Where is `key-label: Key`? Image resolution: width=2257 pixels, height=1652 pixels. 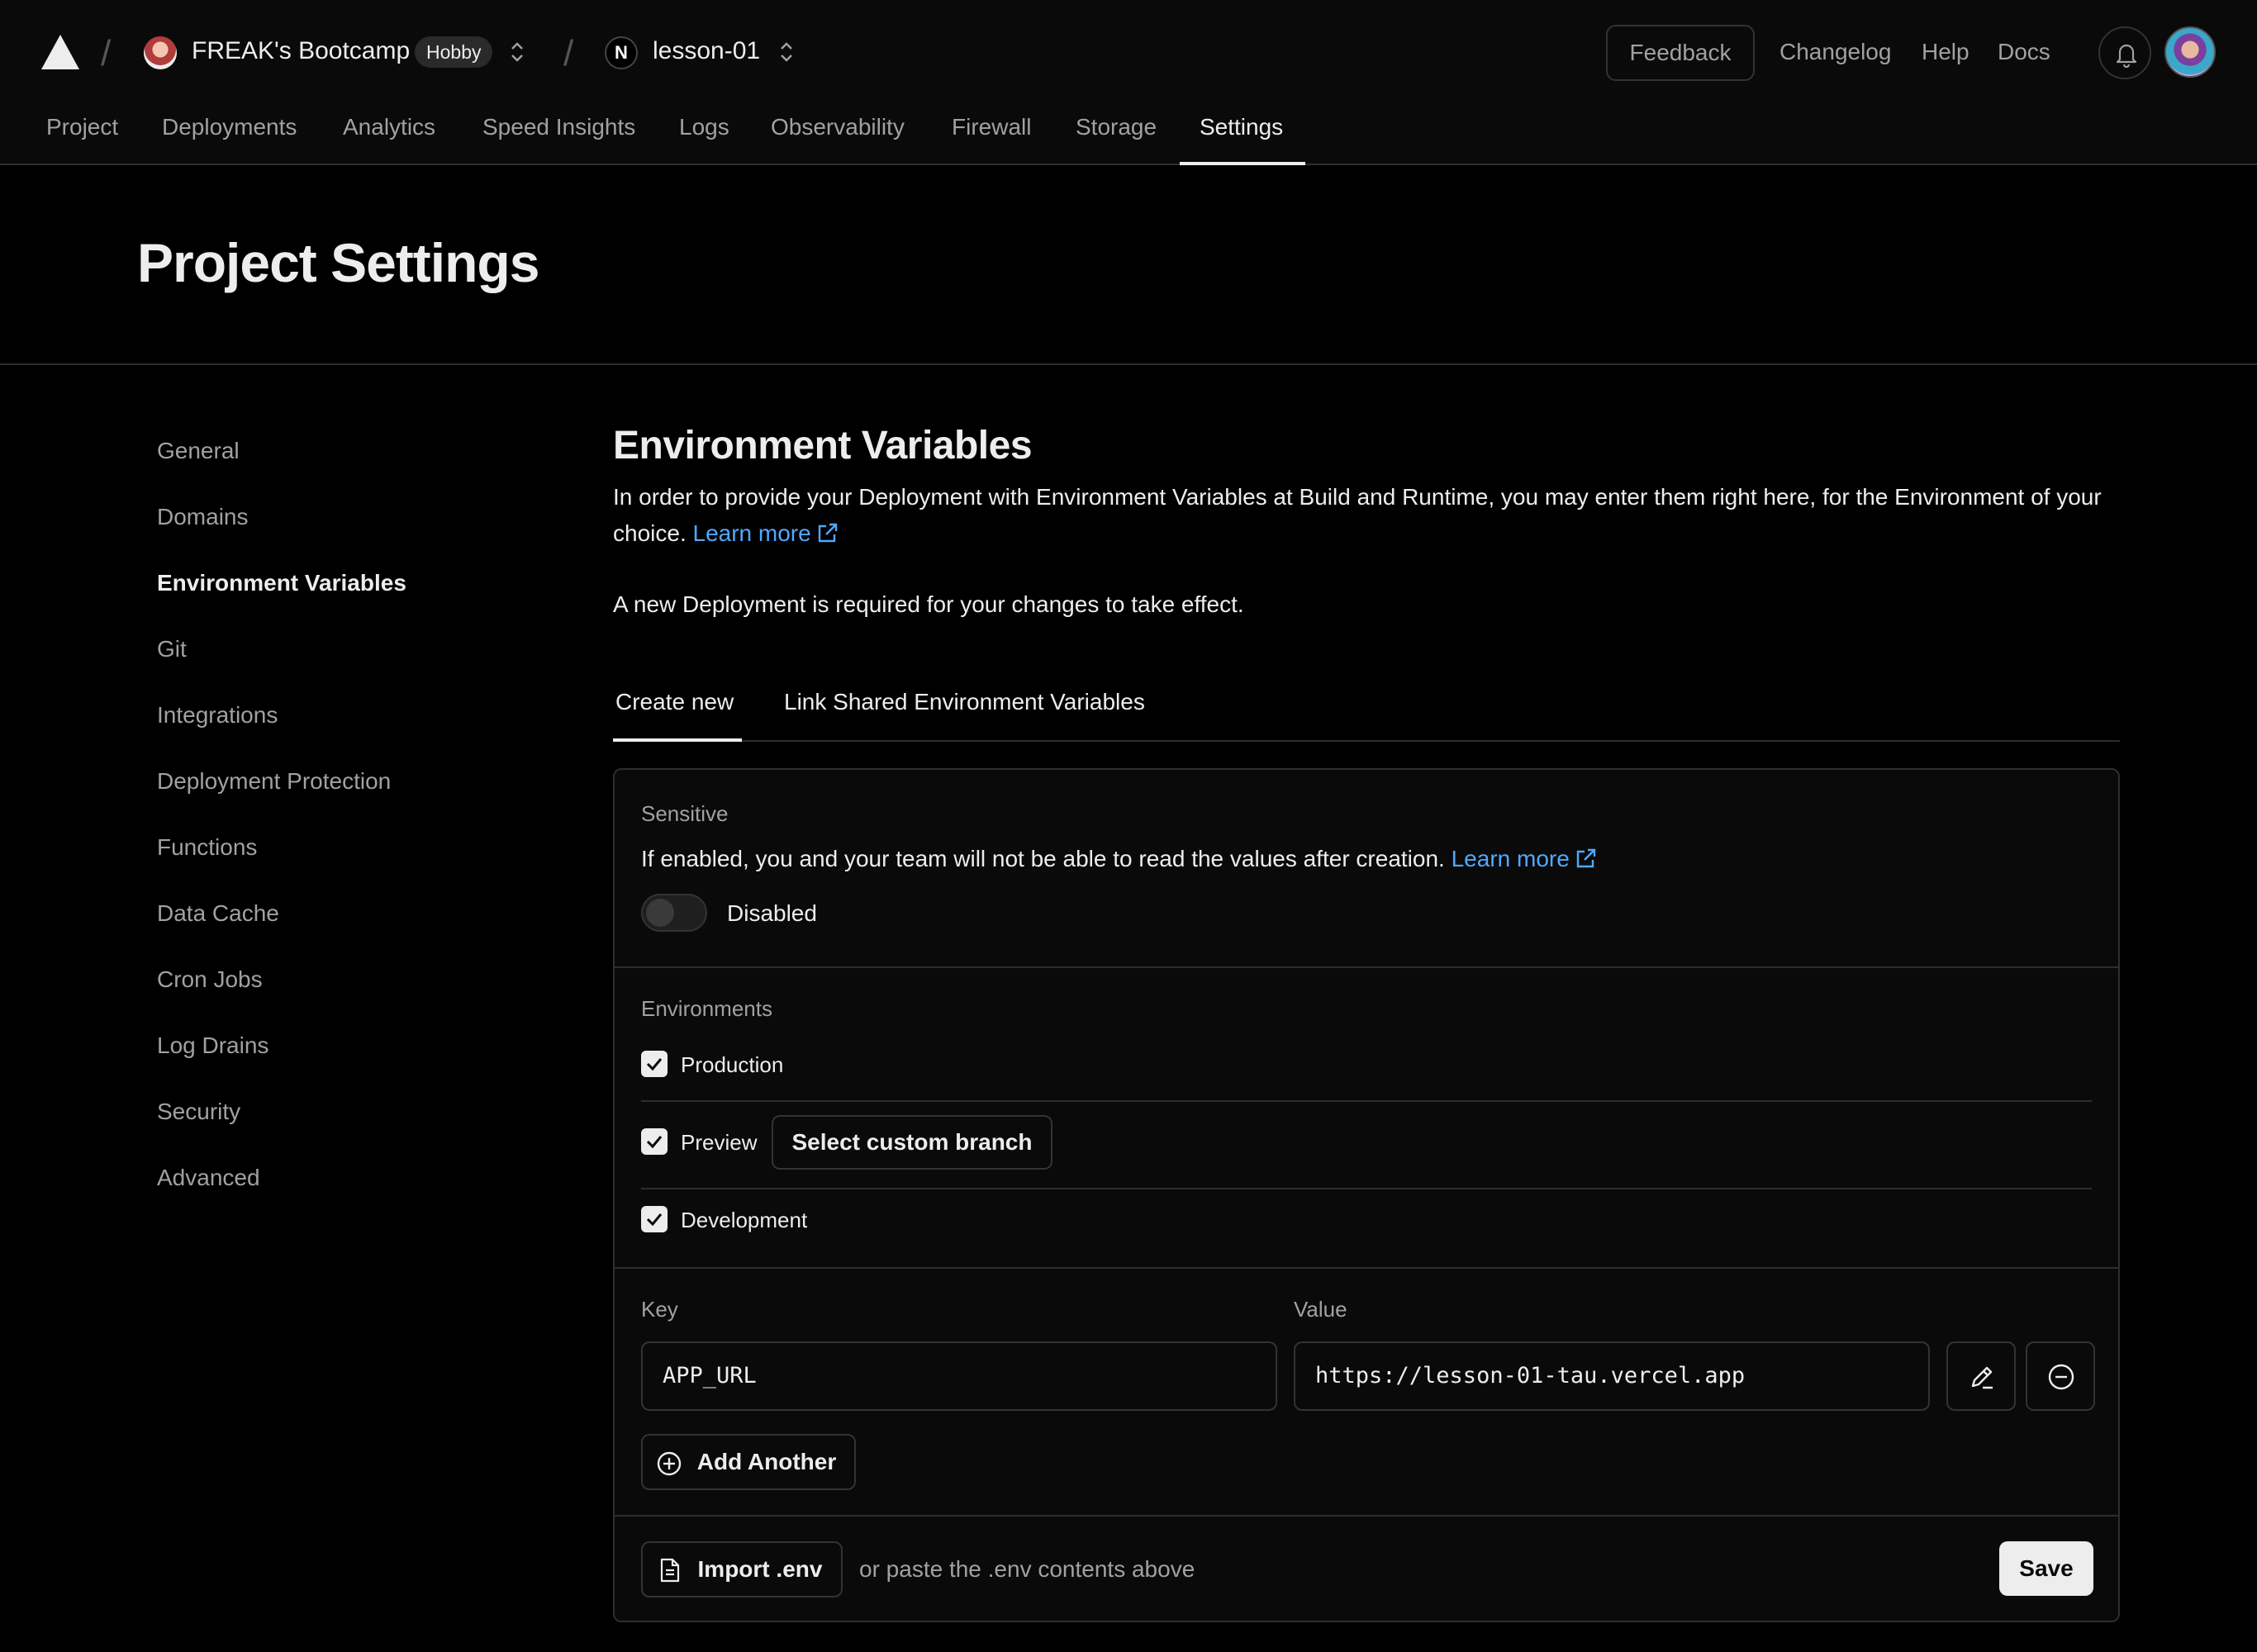 key-label: Key is located at coordinates (659, 1309).